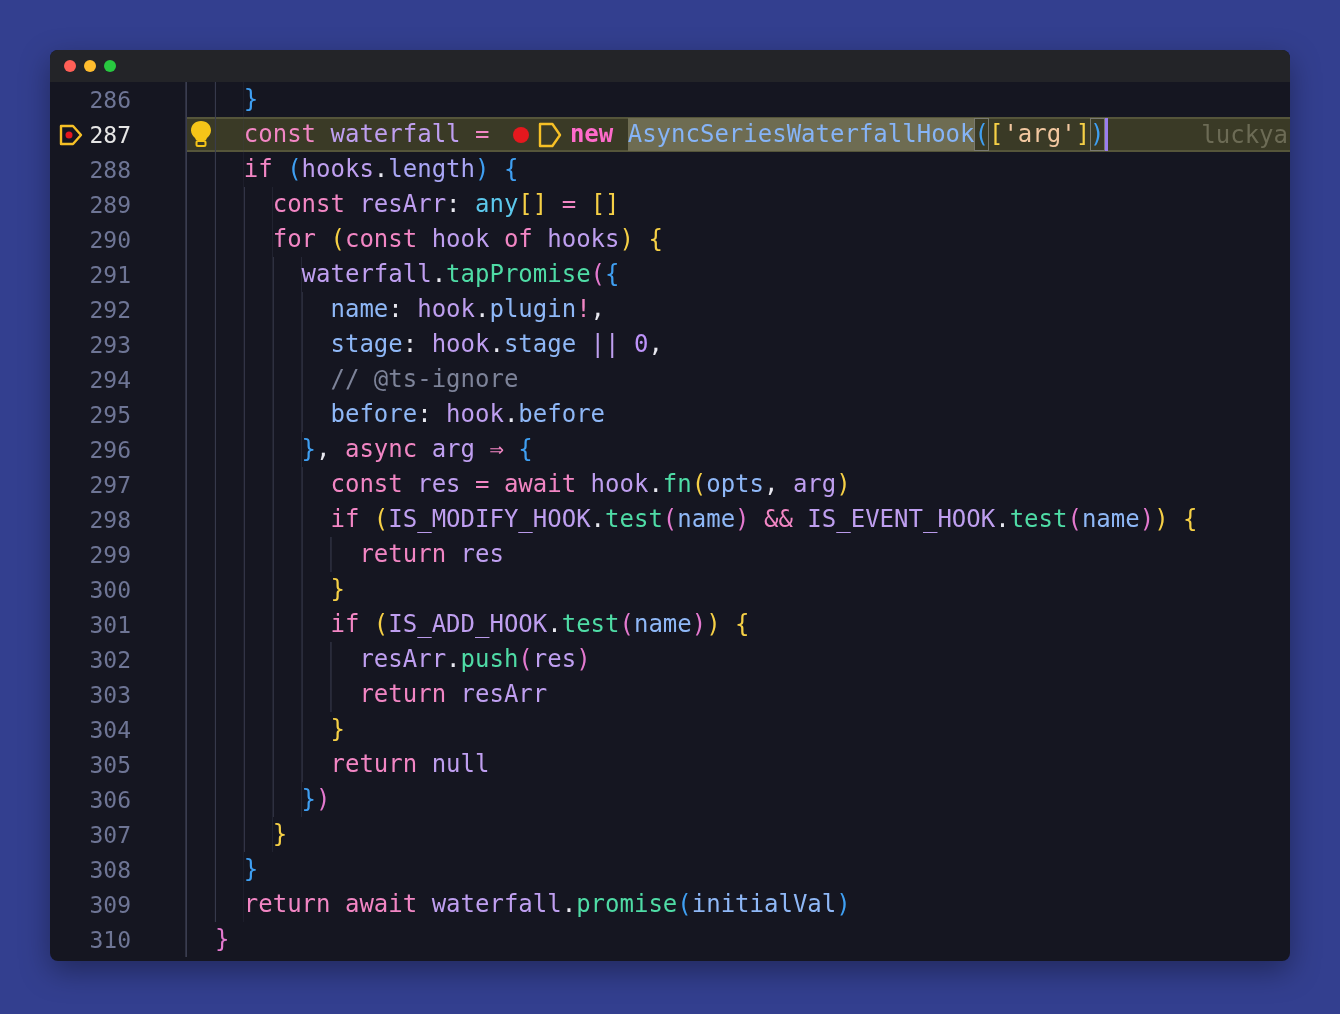 The width and height of the screenshot is (1340, 1014). I want to click on line-number: 301, so click(110, 624).